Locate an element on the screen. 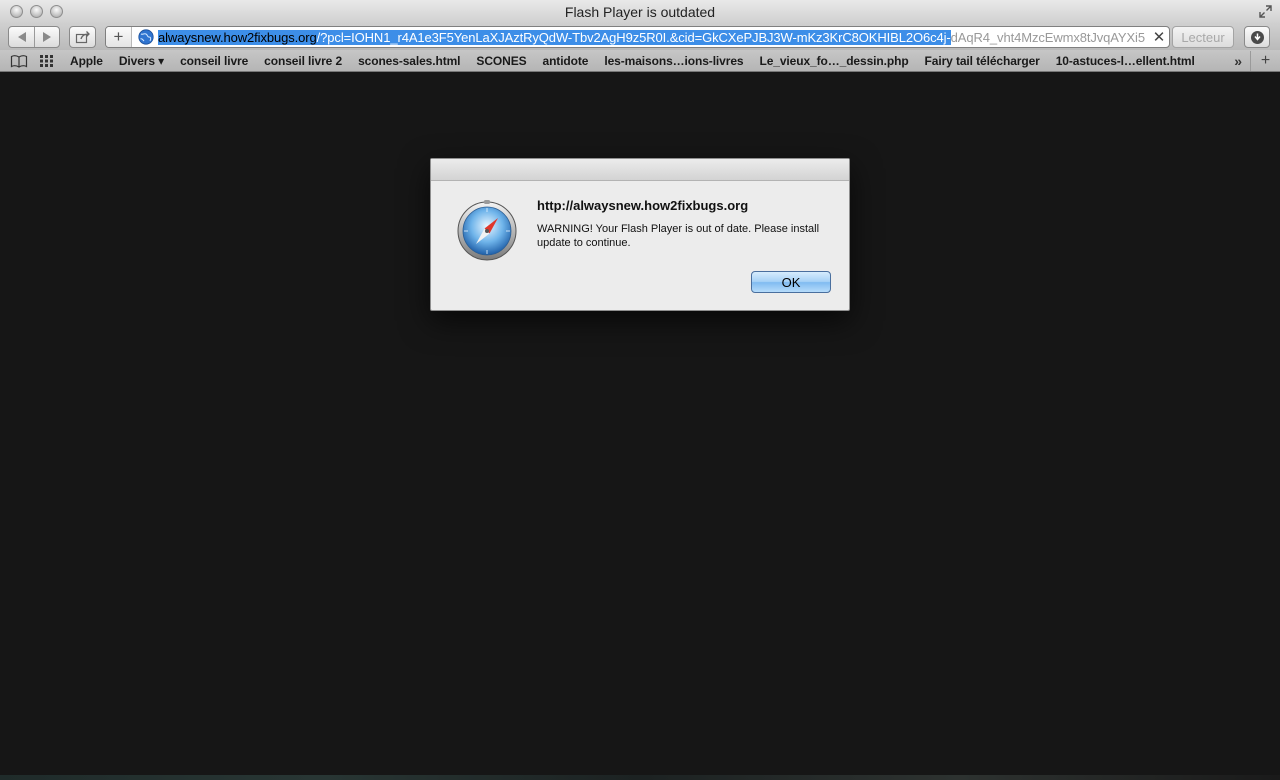 The width and height of the screenshot is (1280, 780). window-controls is located at coordinates (36, 11).